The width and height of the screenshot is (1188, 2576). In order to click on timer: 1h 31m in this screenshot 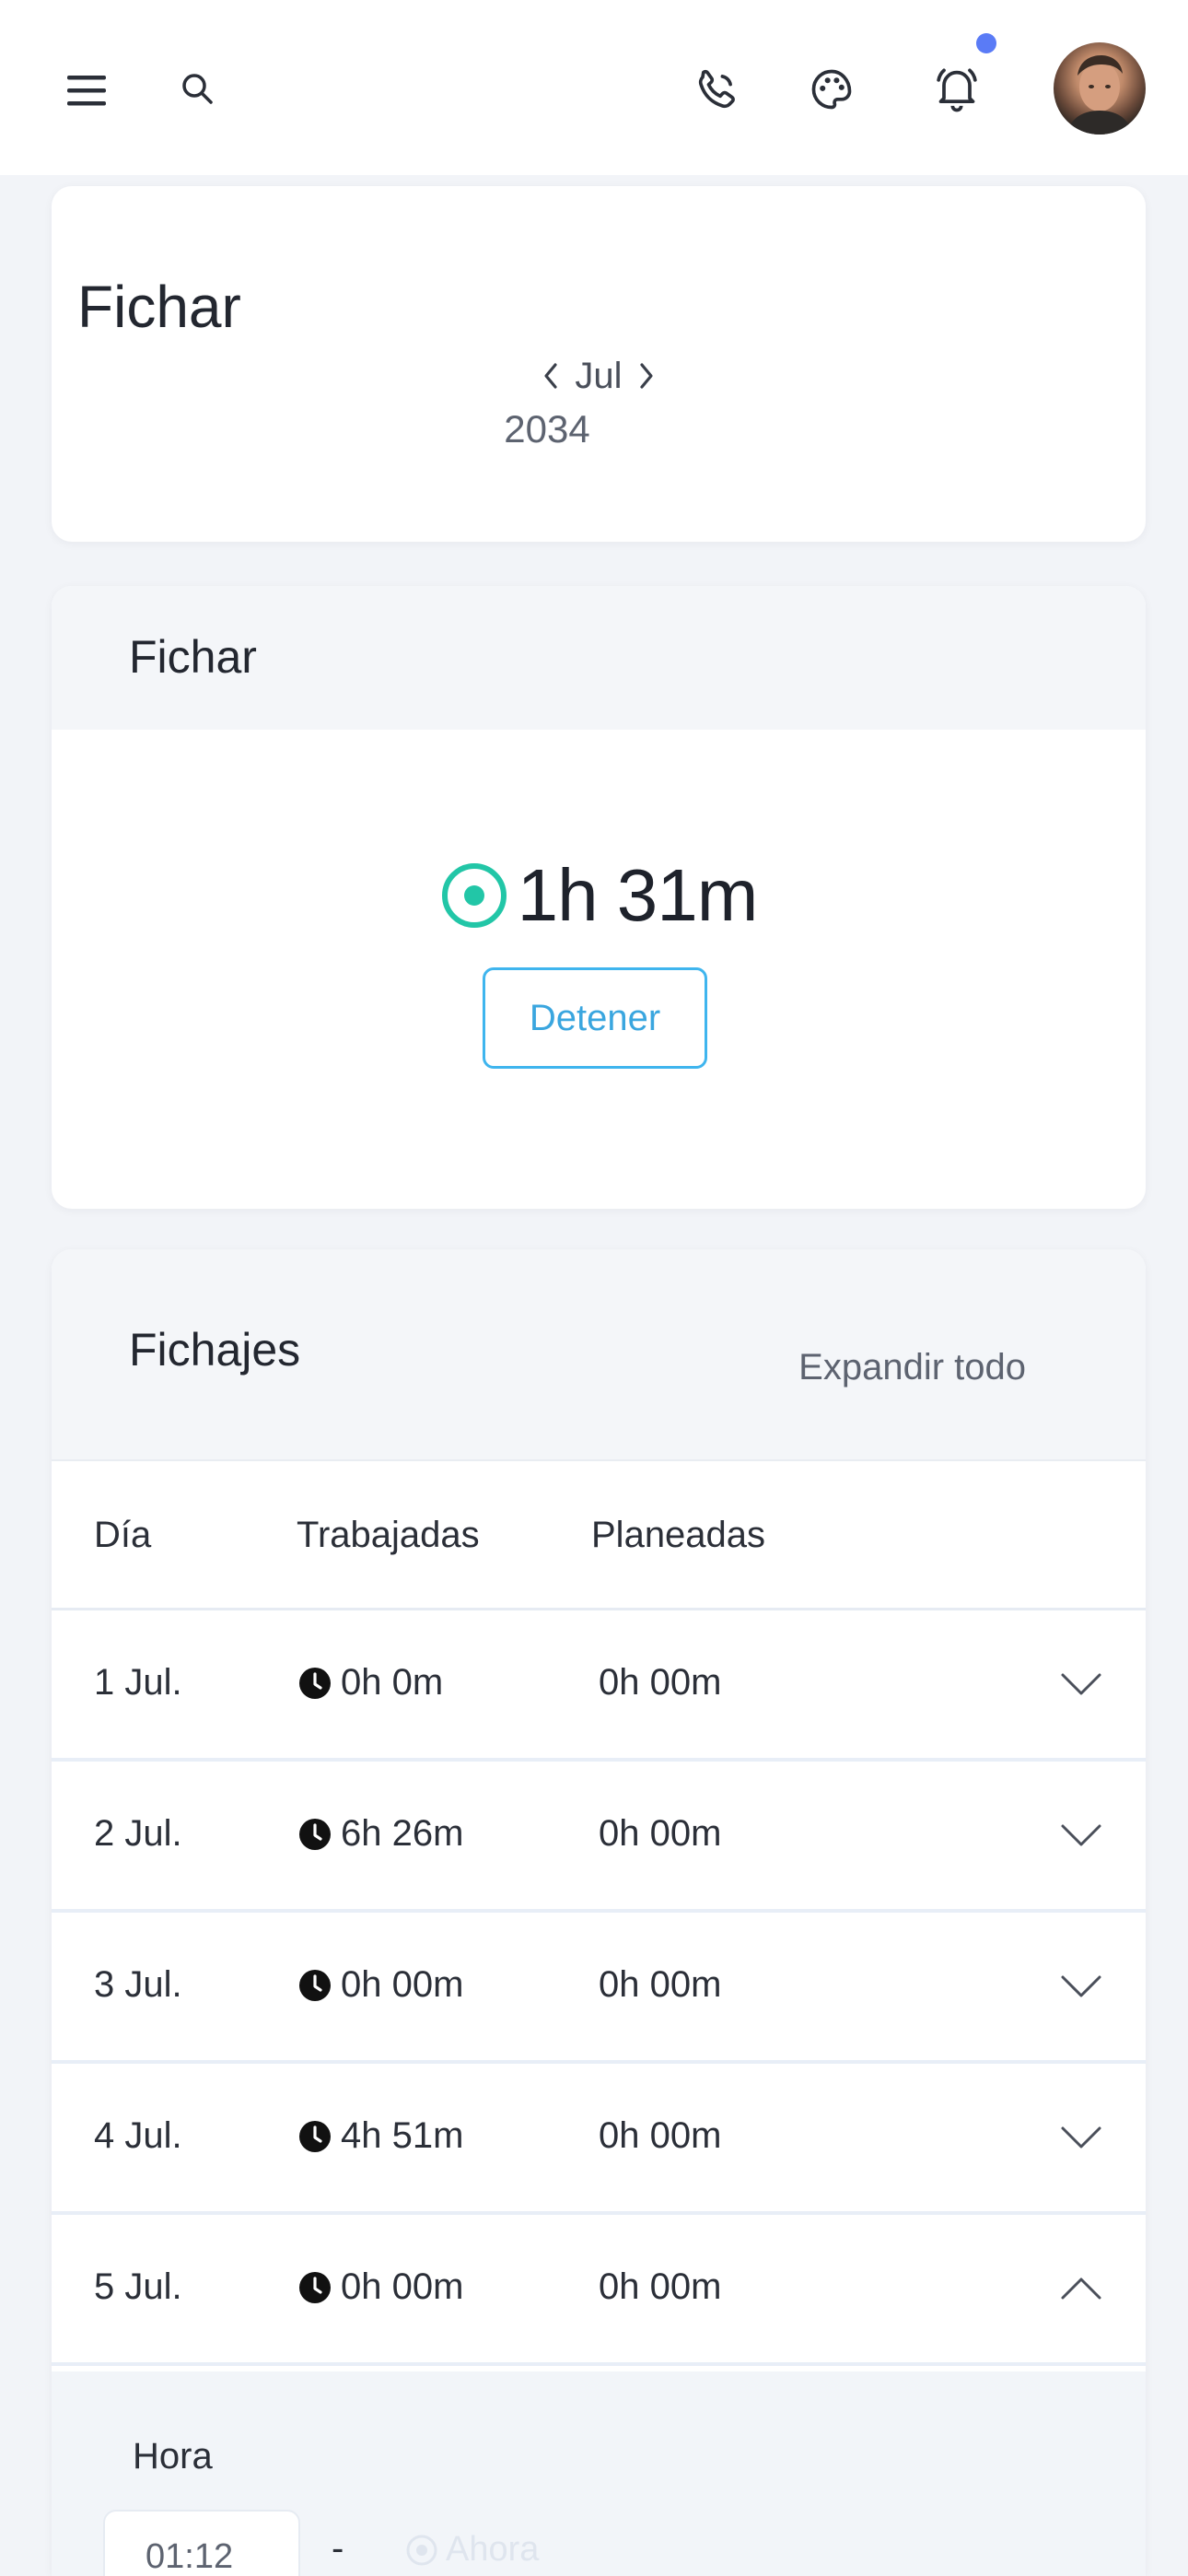, I will do `click(599, 895)`.